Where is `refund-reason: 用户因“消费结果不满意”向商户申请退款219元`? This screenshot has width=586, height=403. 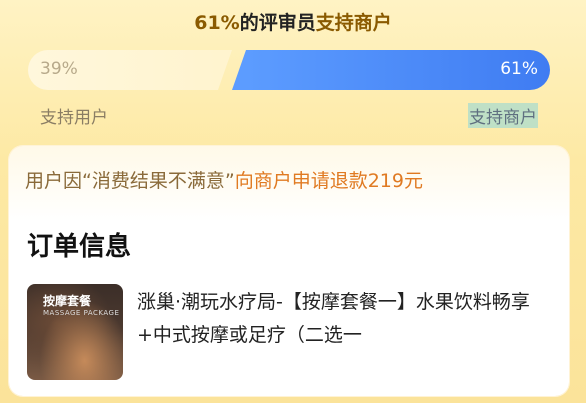 refund-reason: 用户因“消费结果不满意”向商户申请退款219元 is located at coordinates (224, 179).